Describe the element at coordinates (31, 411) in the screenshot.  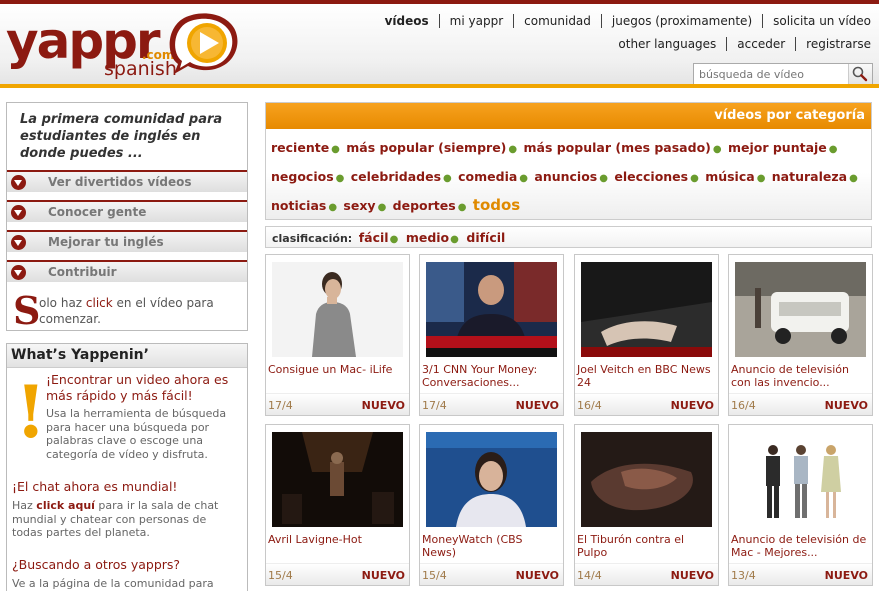
I see `exclamation-icon: !` at that location.